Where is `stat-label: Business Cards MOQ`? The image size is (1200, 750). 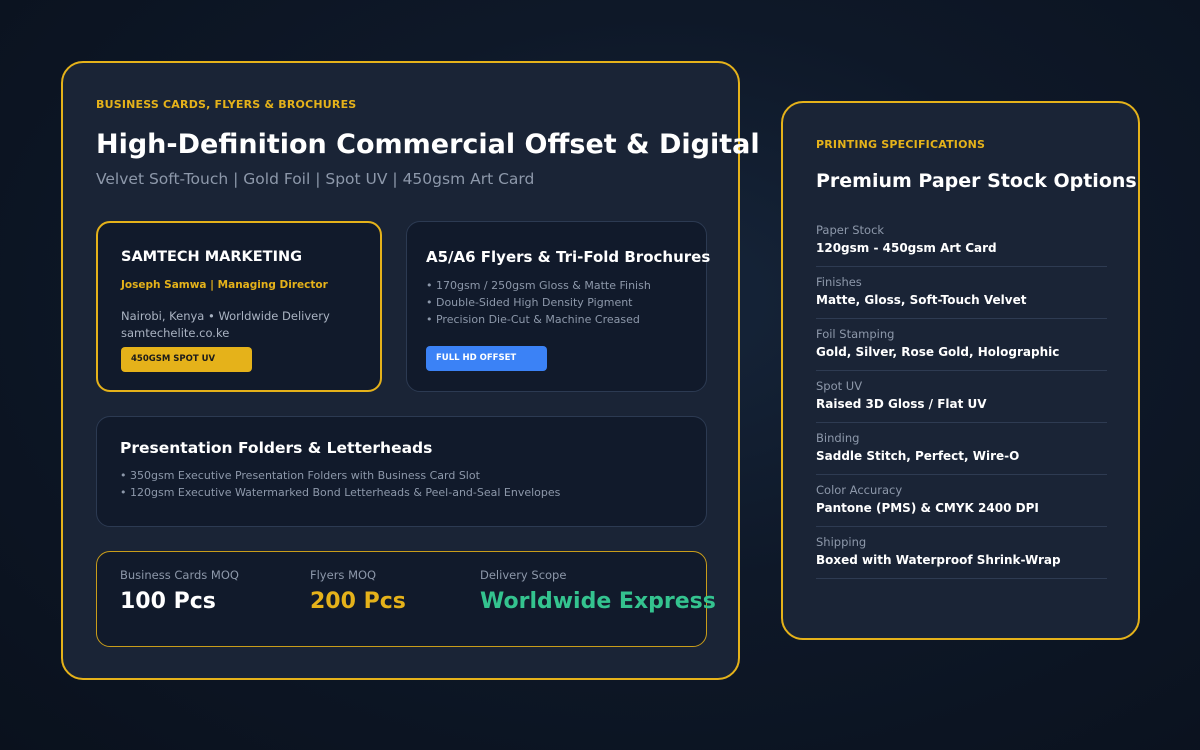 stat-label: Business Cards MOQ is located at coordinates (179, 575).